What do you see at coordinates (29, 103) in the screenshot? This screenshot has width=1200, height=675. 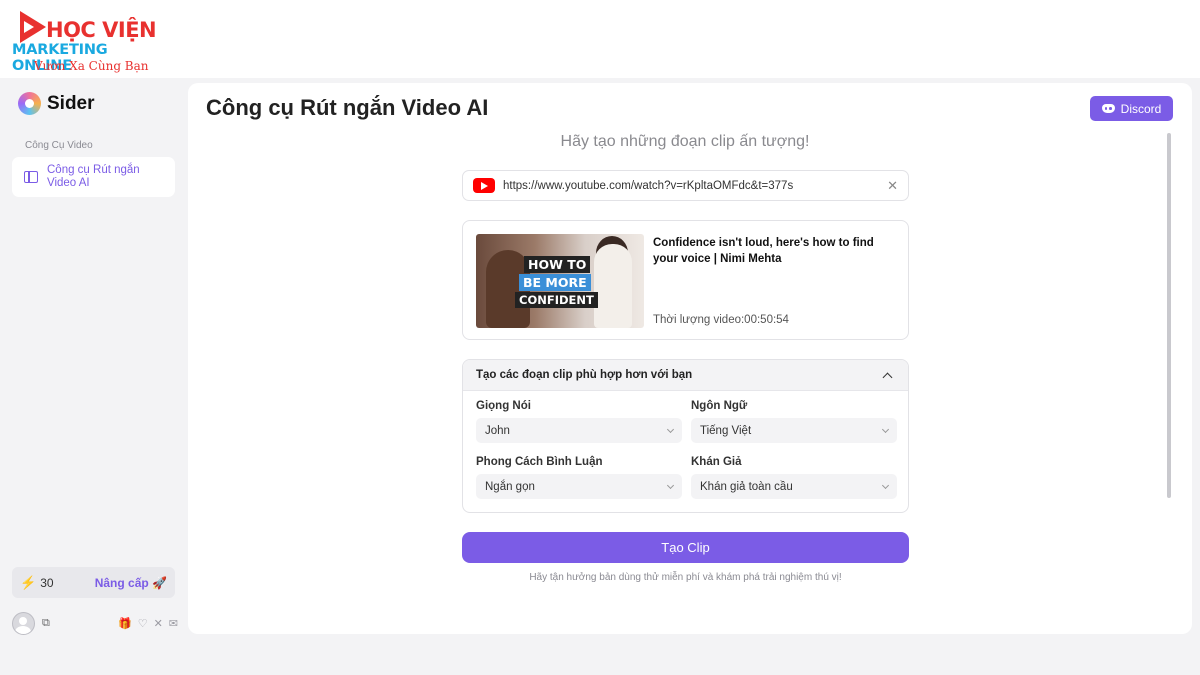 I see `sider-brain-icon` at bounding box center [29, 103].